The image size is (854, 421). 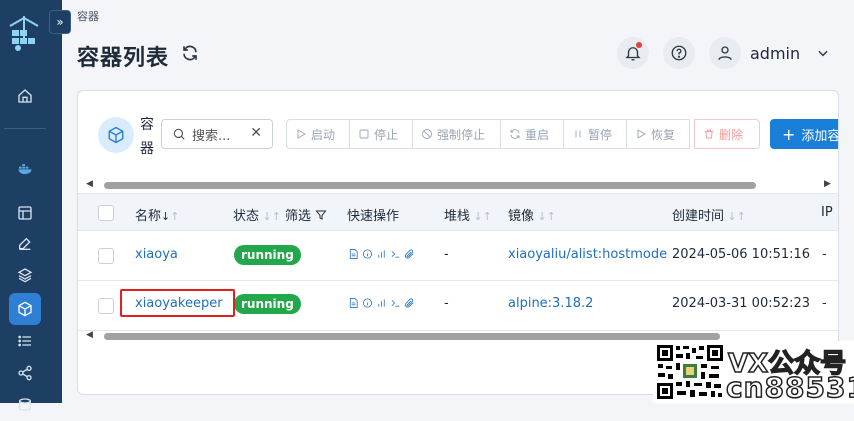 I want to click on column-ip-header: IP, so click(x=827, y=212).